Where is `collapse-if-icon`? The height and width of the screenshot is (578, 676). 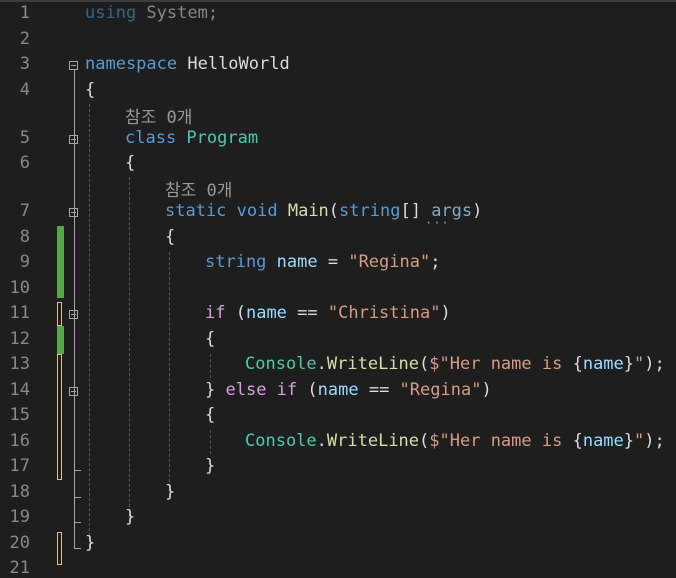
collapse-if-icon is located at coordinates (73, 314).